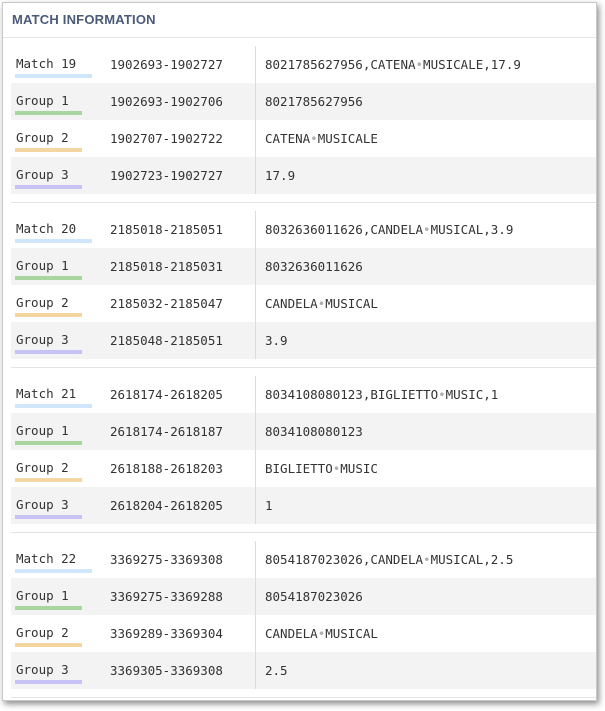  Describe the element at coordinates (314, 266) in the screenshot. I see `value-segment: 8032636011626` at that location.